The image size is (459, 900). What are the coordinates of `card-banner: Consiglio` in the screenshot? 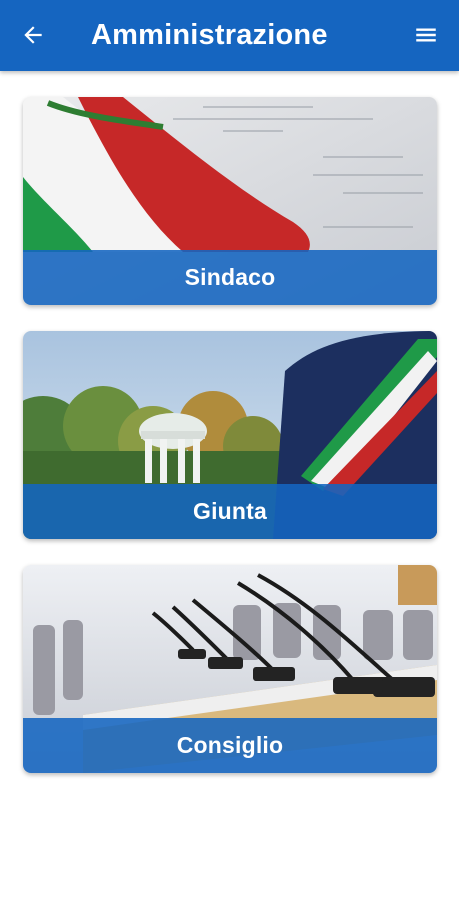 It's located at (230, 745).